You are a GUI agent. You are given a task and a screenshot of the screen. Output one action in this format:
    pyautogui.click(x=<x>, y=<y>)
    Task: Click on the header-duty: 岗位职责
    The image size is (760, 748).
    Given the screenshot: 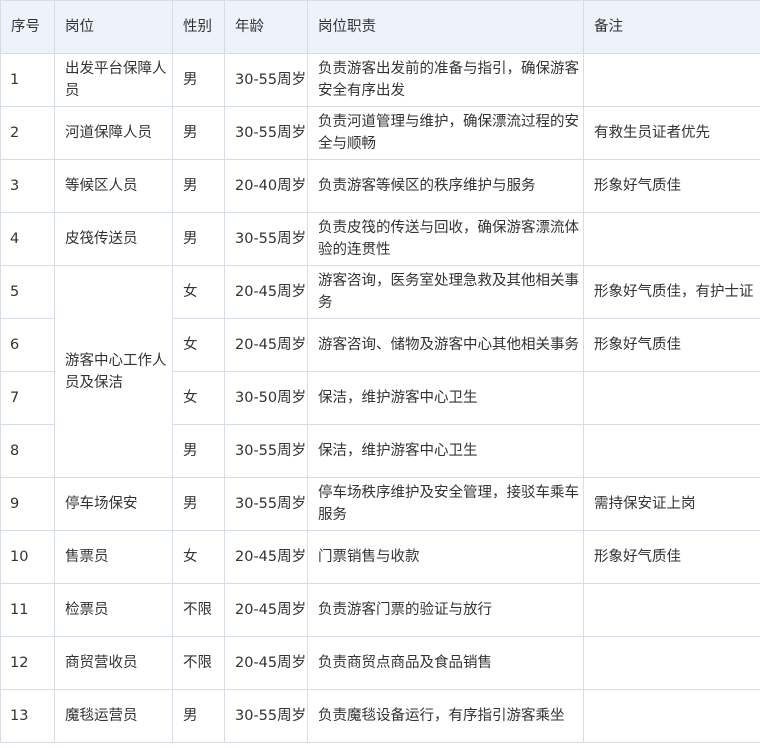 What is the action you would take?
    pyautogui.click(x=445, y=27)
    